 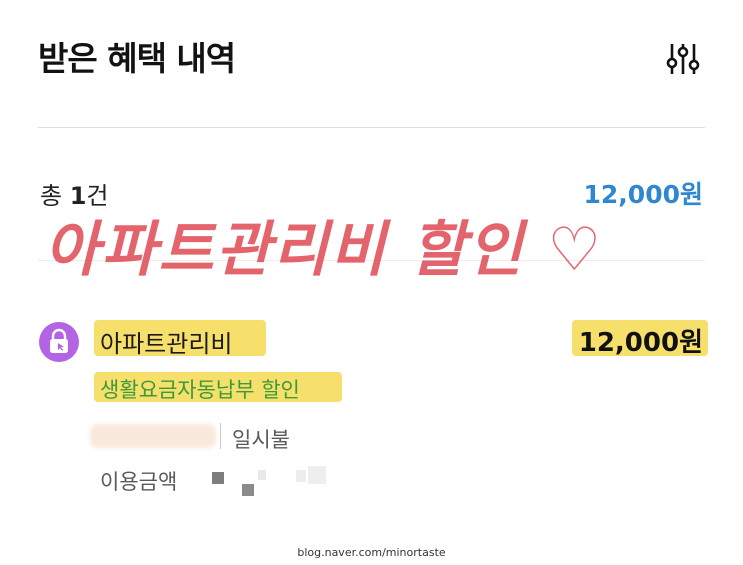 I want to click on lock-icon, so click(x=59, y=340).